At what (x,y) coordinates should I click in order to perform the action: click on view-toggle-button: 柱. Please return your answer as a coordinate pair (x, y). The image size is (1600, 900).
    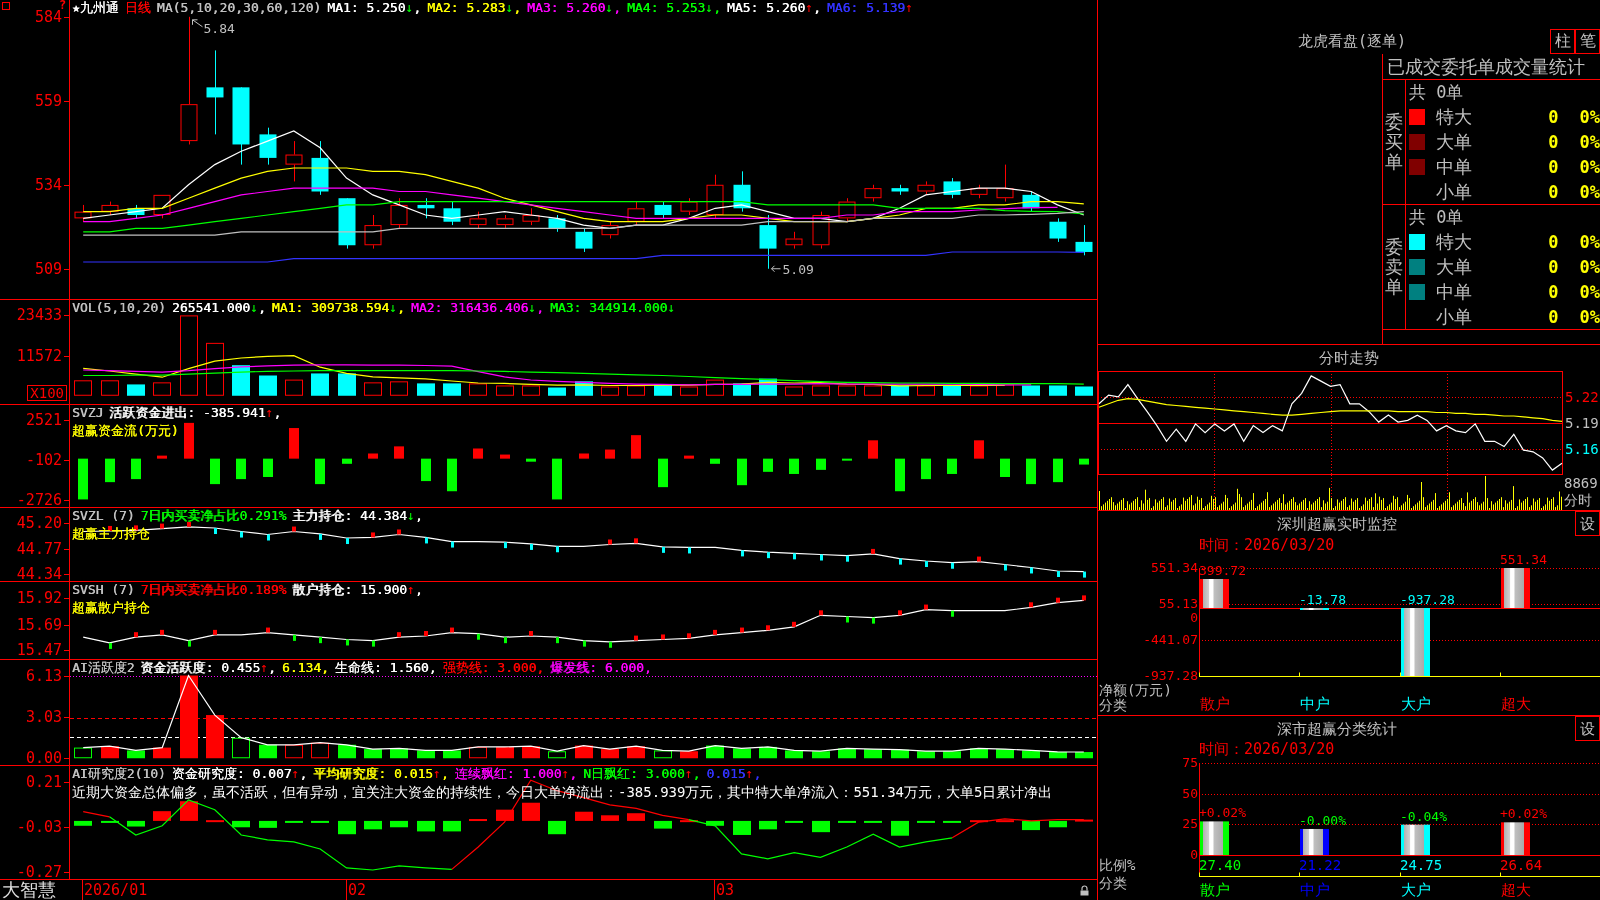
    Looking at the image, I should click on (1562, 41).